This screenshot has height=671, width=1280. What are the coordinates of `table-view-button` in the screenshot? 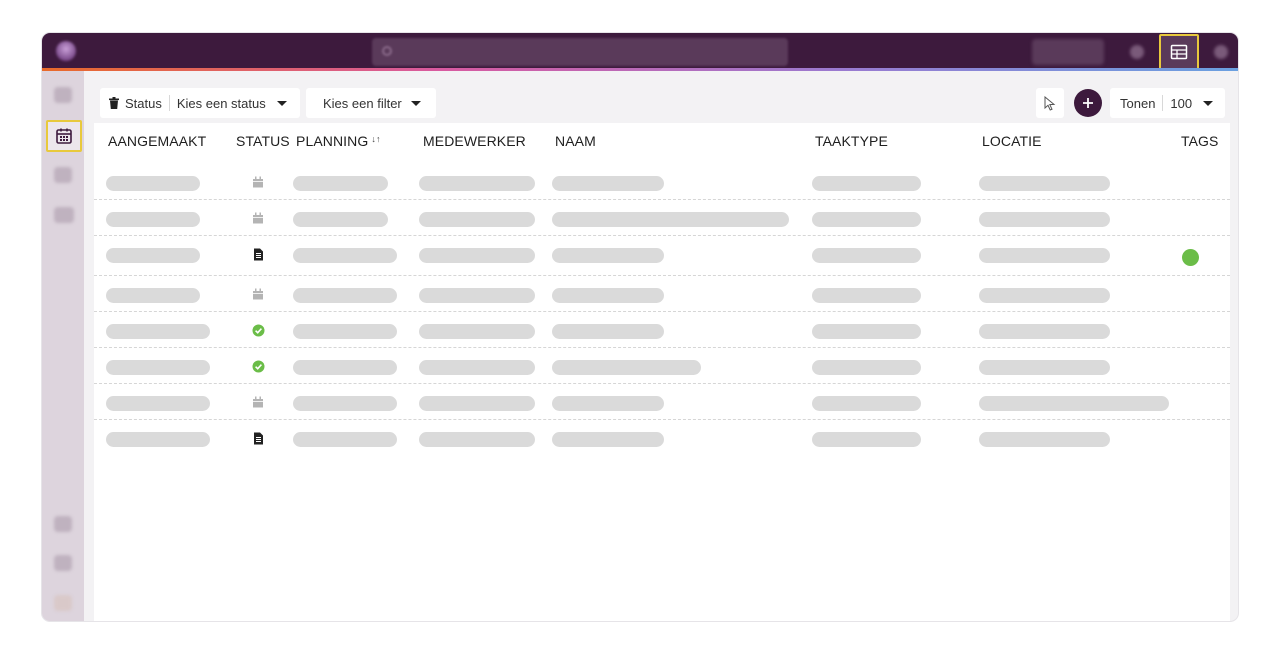 It's located at (1179, 52).